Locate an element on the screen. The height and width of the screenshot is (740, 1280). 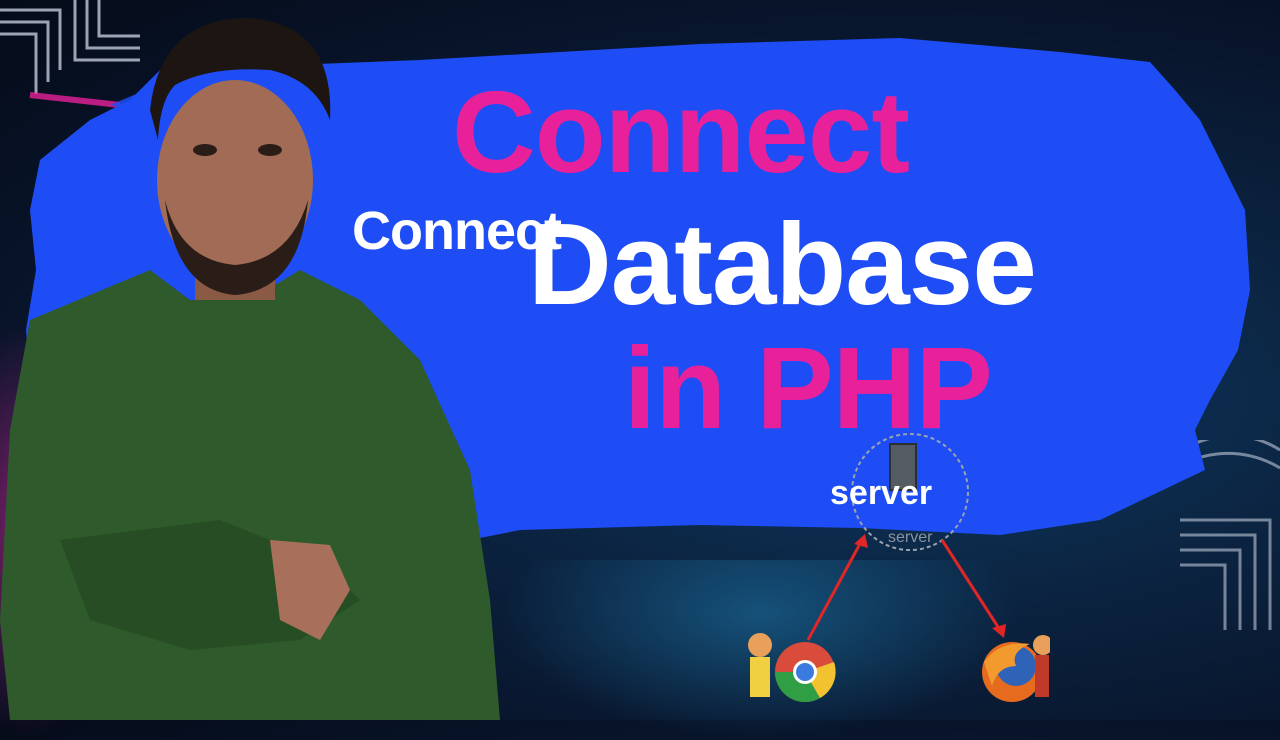
user-left-icon is located at coordinates (760, 665).